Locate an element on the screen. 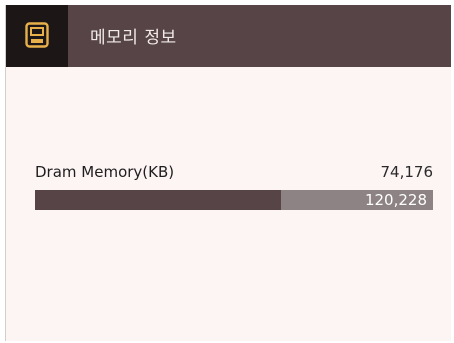 The image size is (454, 343). memory-usage-bar: 120,228 is located at coordinates (234, 200).